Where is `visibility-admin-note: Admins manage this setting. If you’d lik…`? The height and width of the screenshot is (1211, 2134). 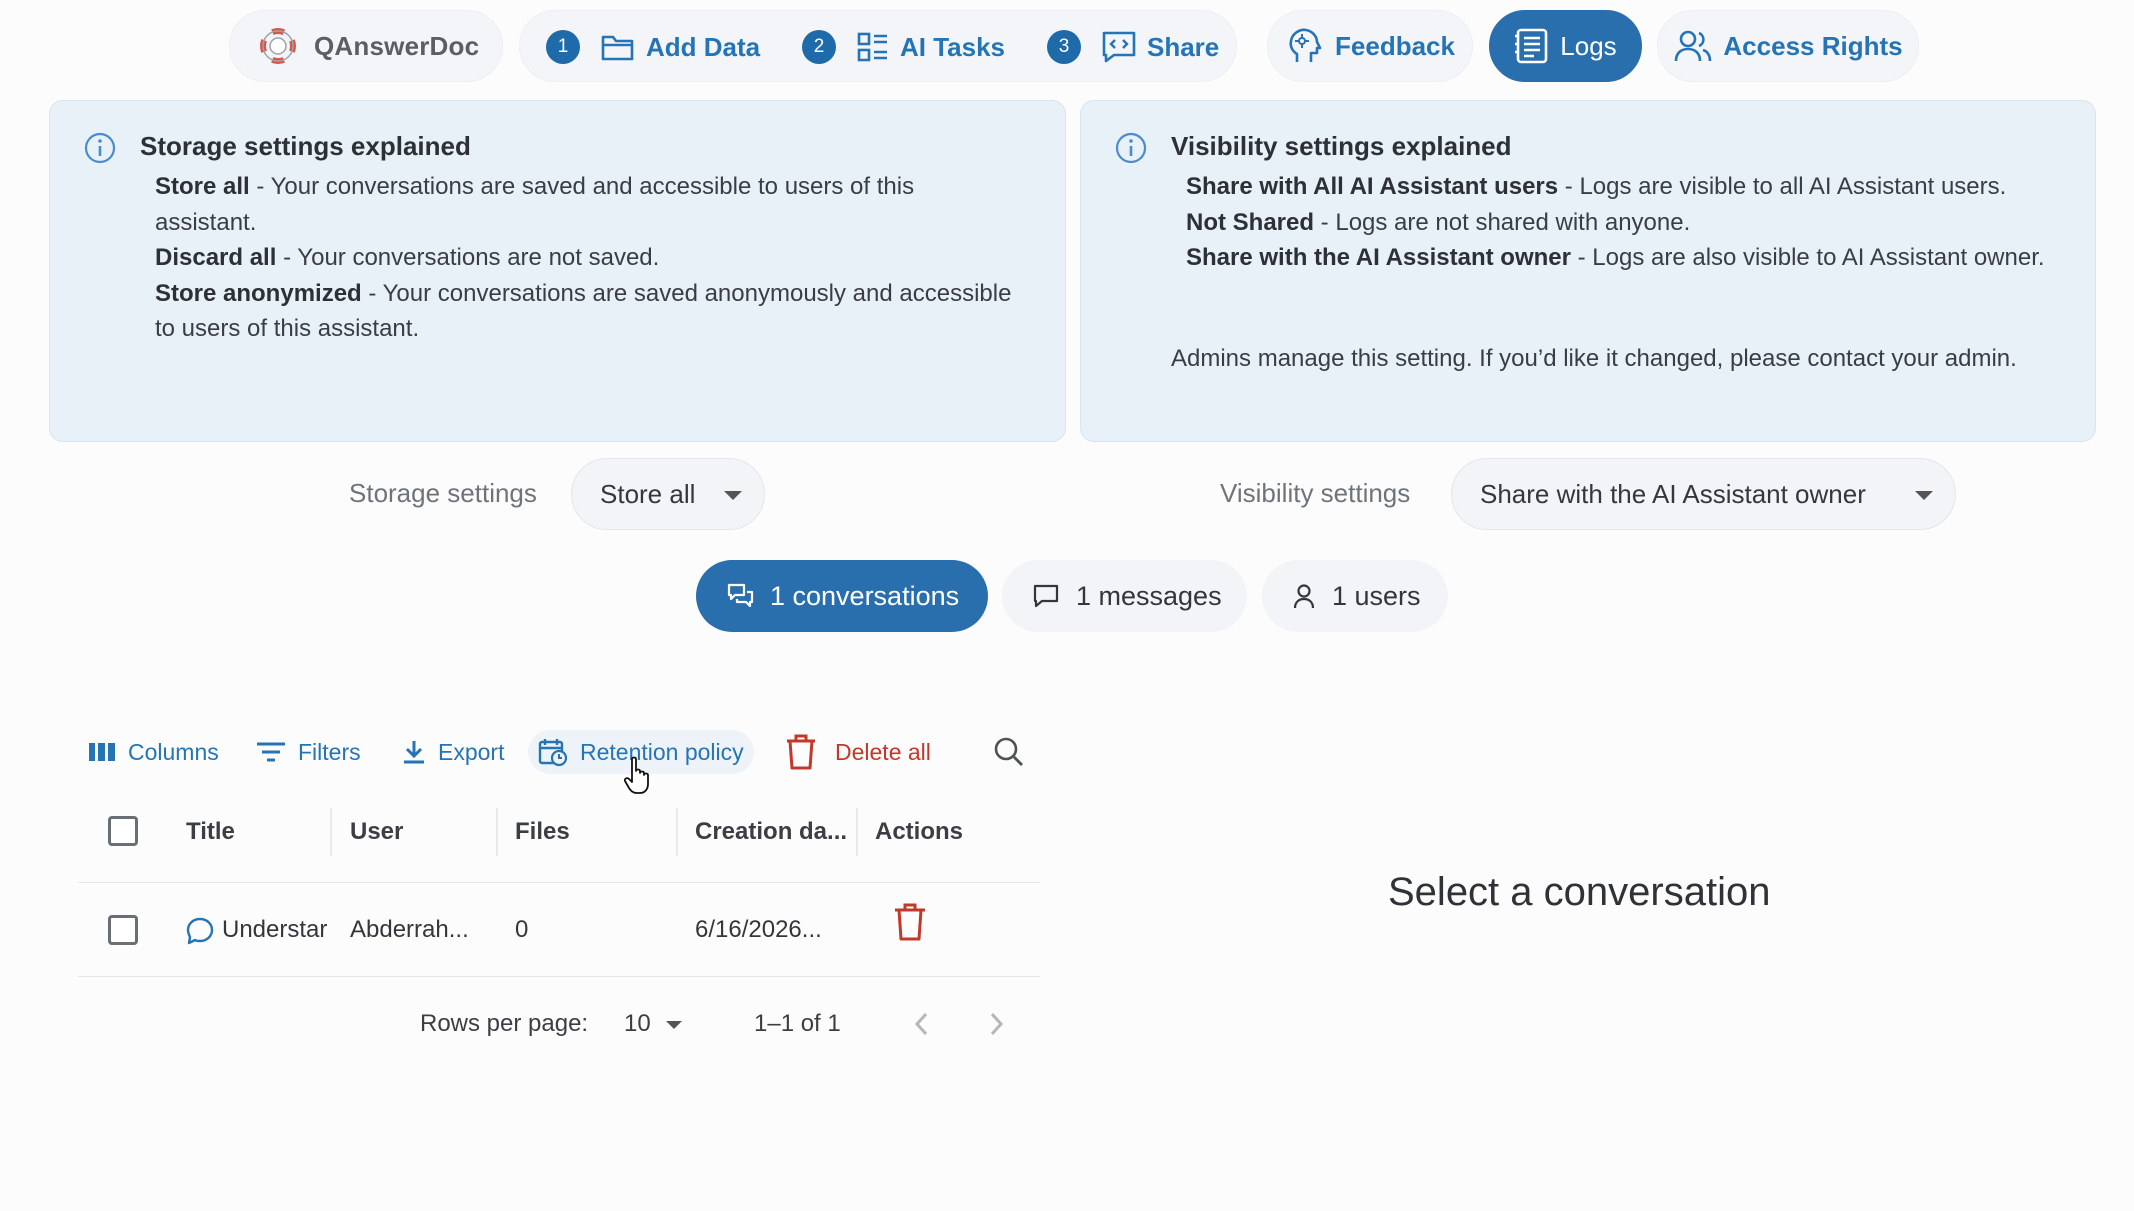 visibility-admin-note: Admins manage this setting. If you’d lik… is located at coordinates (1594, 358).